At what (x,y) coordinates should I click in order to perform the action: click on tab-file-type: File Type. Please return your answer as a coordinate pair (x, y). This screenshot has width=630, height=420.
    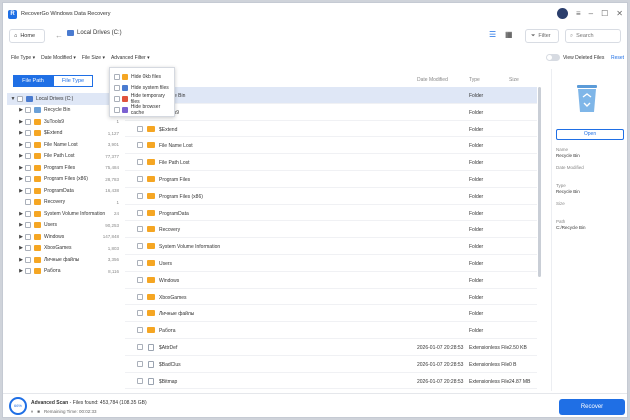
    Looking at the image, I should click on (73, 81).